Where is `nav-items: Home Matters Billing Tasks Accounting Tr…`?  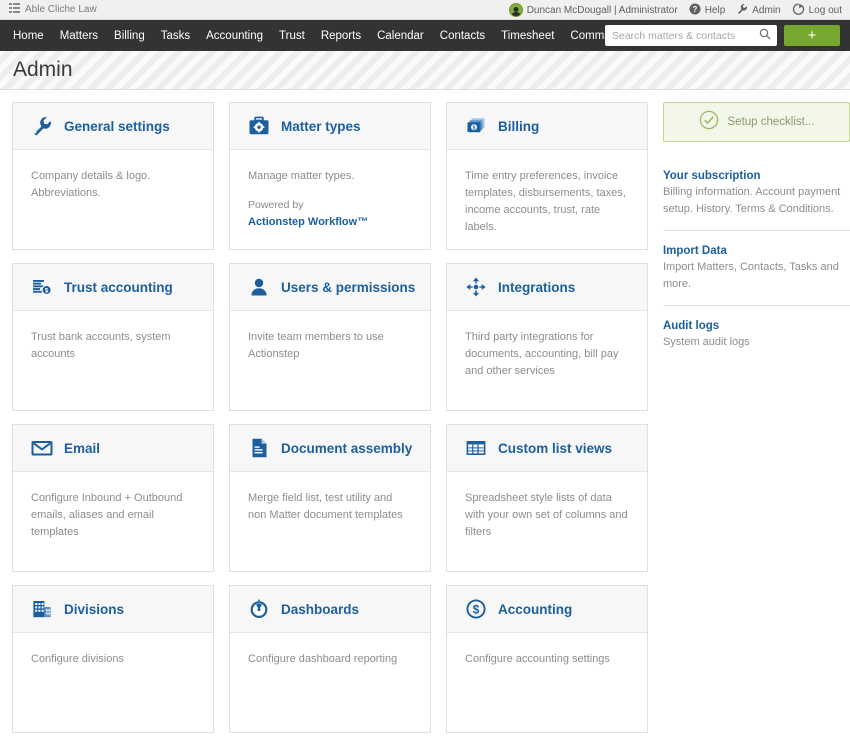 nav-items: Home Matters Billing Tasks Accounting Tr… is located at coordinates (337, 36).